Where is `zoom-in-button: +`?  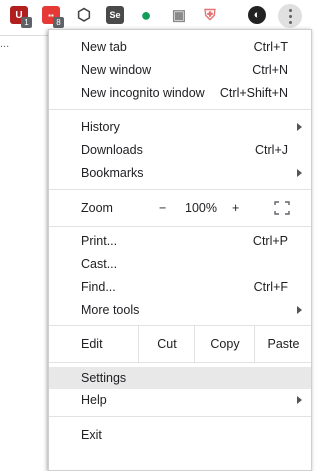
zoom-in-button: + is located at coordinates (235, 208).